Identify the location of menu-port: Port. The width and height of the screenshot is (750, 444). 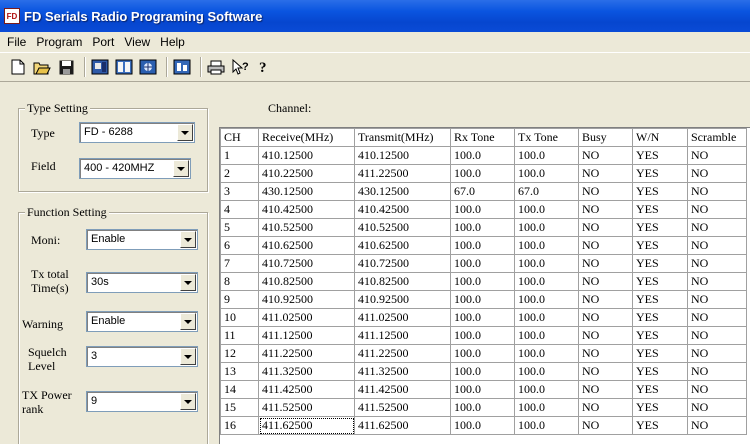
(103, 42).